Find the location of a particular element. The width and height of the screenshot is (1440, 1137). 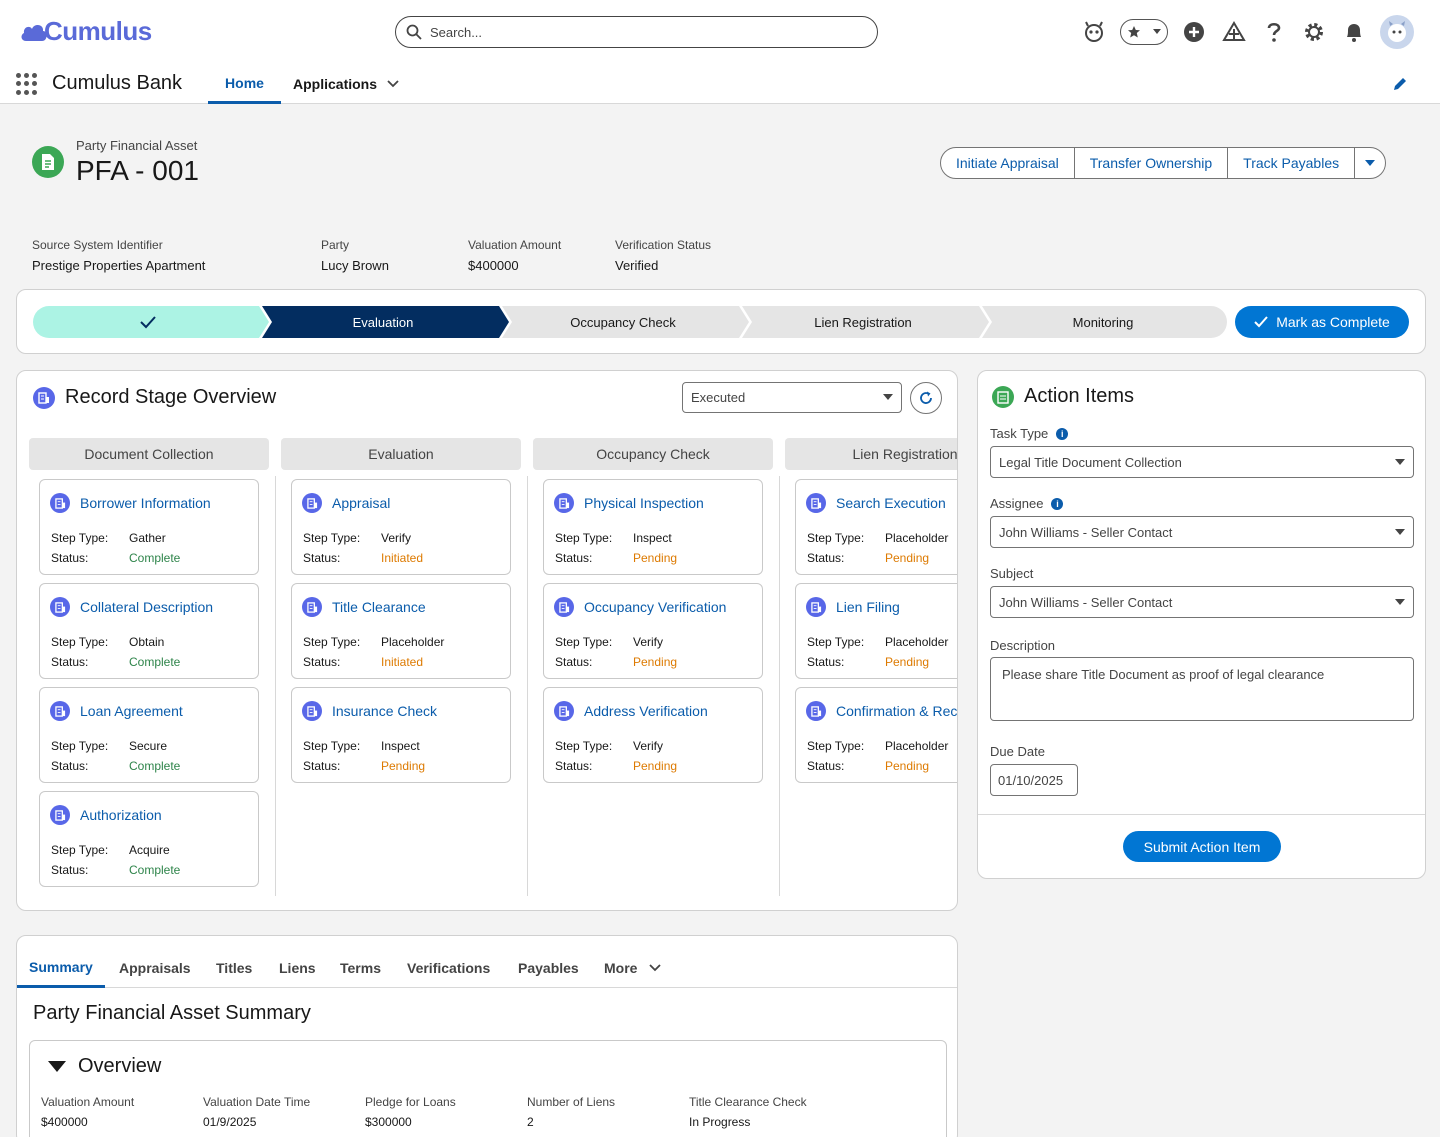

favorites-group is located at coordinates (1144, 32).